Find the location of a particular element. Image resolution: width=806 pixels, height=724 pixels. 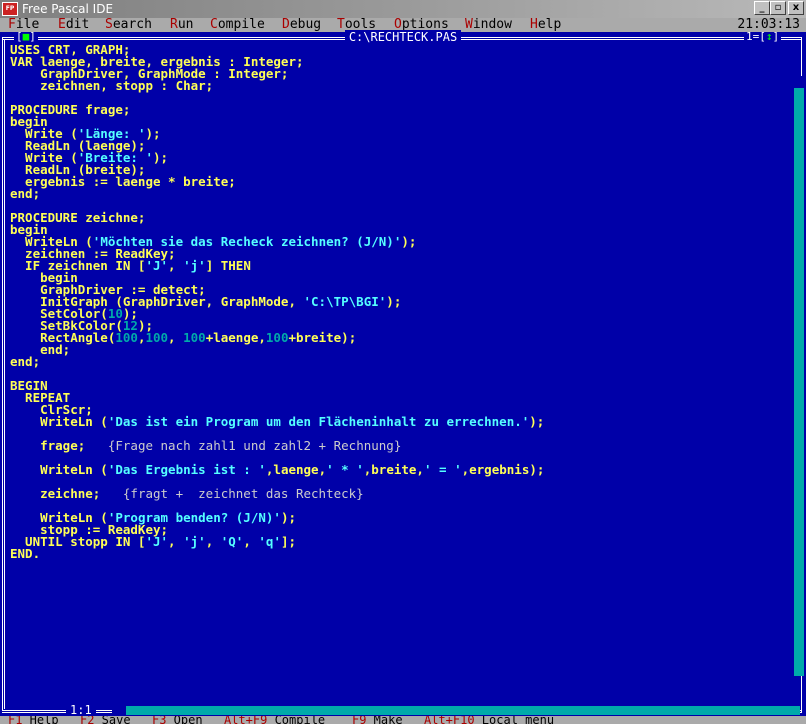

window-title-bar: FP Free Pascal IDE _ ▫ x is located at coordinates (403, 9).